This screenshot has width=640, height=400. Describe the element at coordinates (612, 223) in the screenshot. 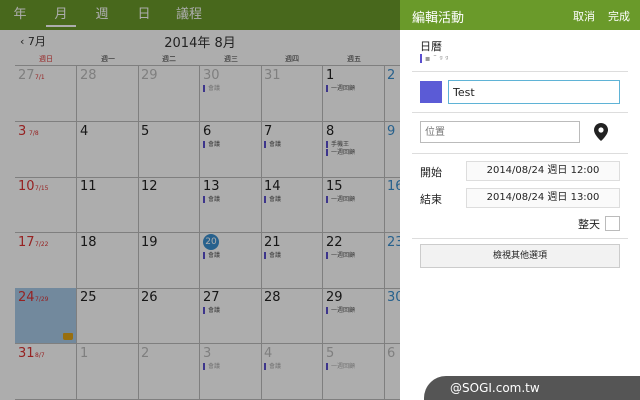

I see `all-day-checkbox` at that location.